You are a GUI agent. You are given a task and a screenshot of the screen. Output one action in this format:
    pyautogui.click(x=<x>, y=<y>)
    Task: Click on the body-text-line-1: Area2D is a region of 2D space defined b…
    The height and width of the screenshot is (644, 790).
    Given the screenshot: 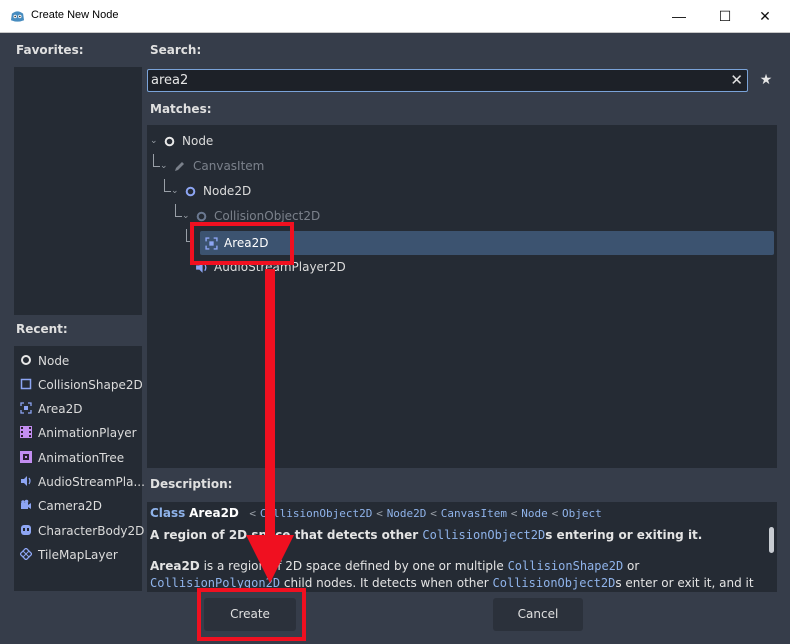 What is the action you would take?
    pyautogui.click(x=394, y=566)
    